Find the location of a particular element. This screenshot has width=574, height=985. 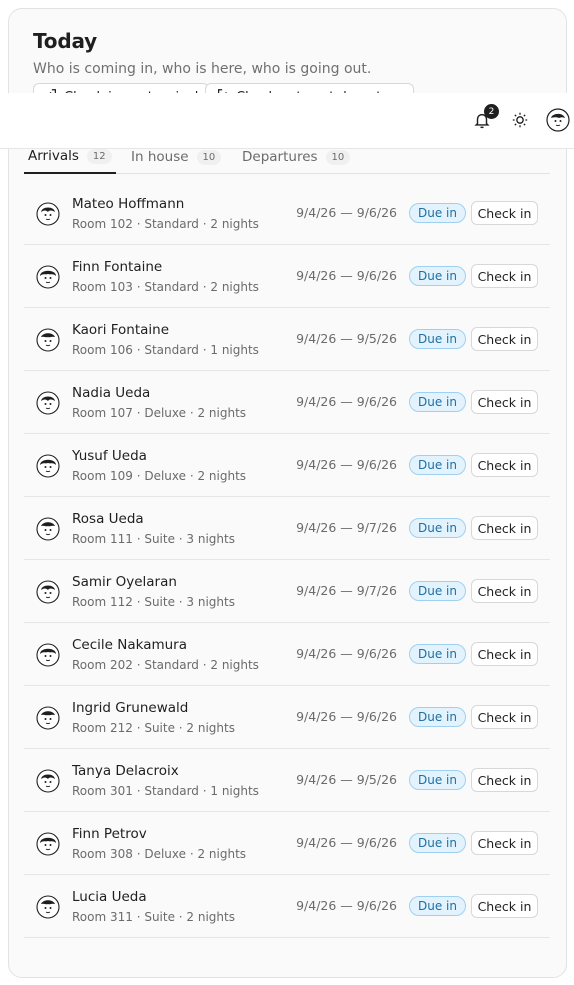

tab-arrivals-label: Arrivals is located at coordinates (53, 156).